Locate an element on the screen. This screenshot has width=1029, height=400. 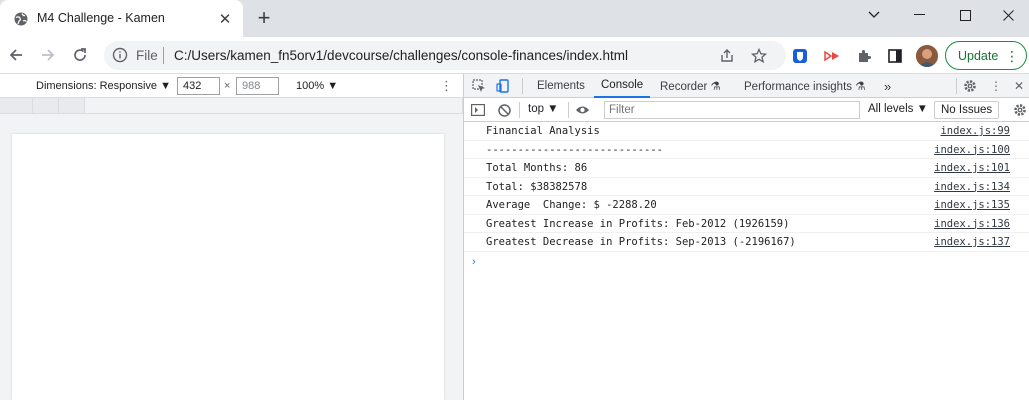
new-tab-button: + is located at coordinates (264, 18).